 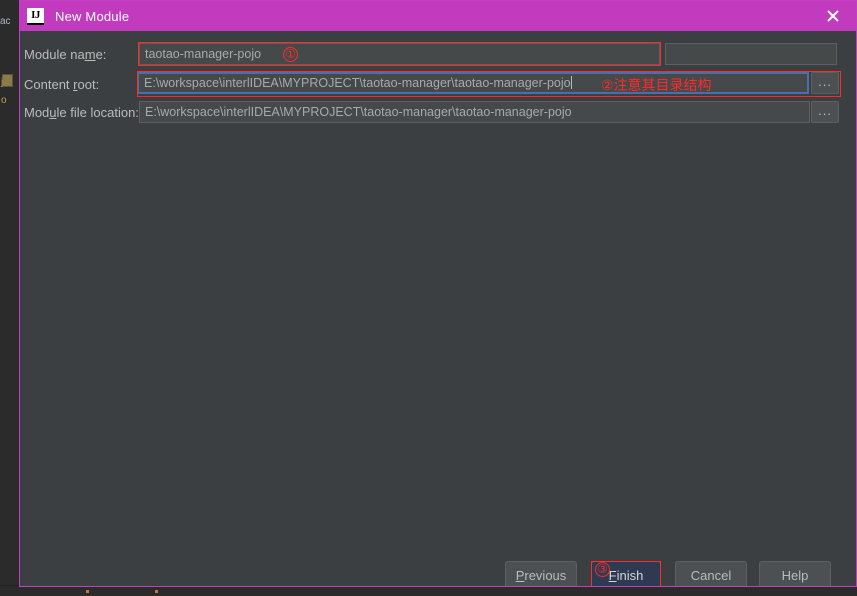 I want to click on text-caret, so click(x=571, y=82).